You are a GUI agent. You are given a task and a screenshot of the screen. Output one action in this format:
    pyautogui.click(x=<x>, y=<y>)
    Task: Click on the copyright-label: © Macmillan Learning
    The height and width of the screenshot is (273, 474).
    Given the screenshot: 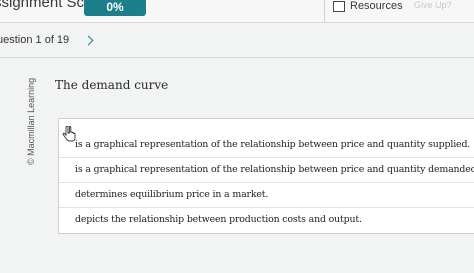 What is the action you would take?
    pyautogui.click(x=31, y=121)
    